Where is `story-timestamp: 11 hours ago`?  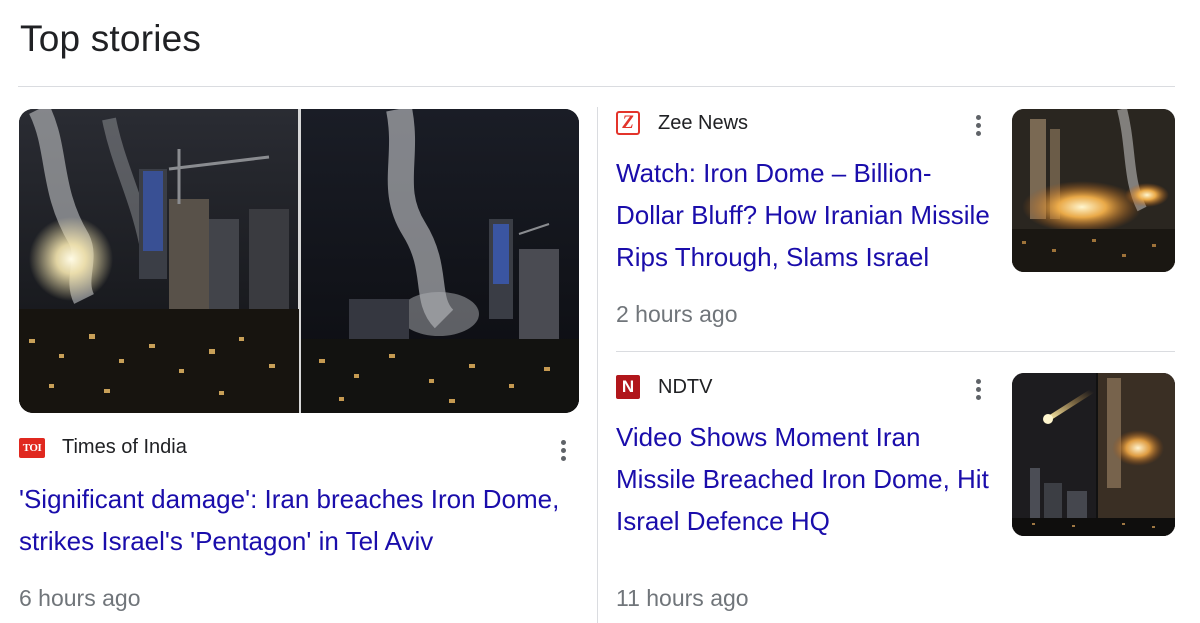
story-timestamp: 11 hours ago is located at coordinates (682, 598).